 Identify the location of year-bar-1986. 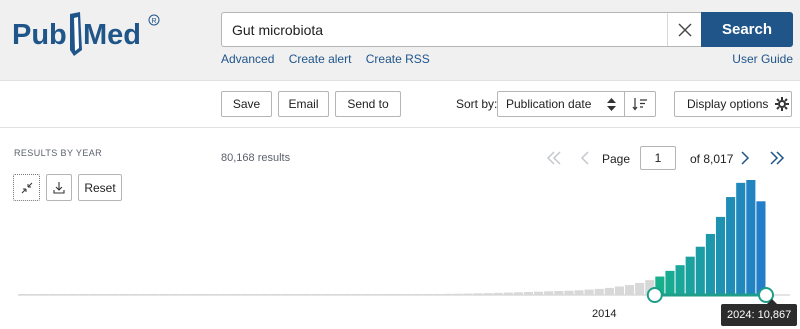
(377, 294).